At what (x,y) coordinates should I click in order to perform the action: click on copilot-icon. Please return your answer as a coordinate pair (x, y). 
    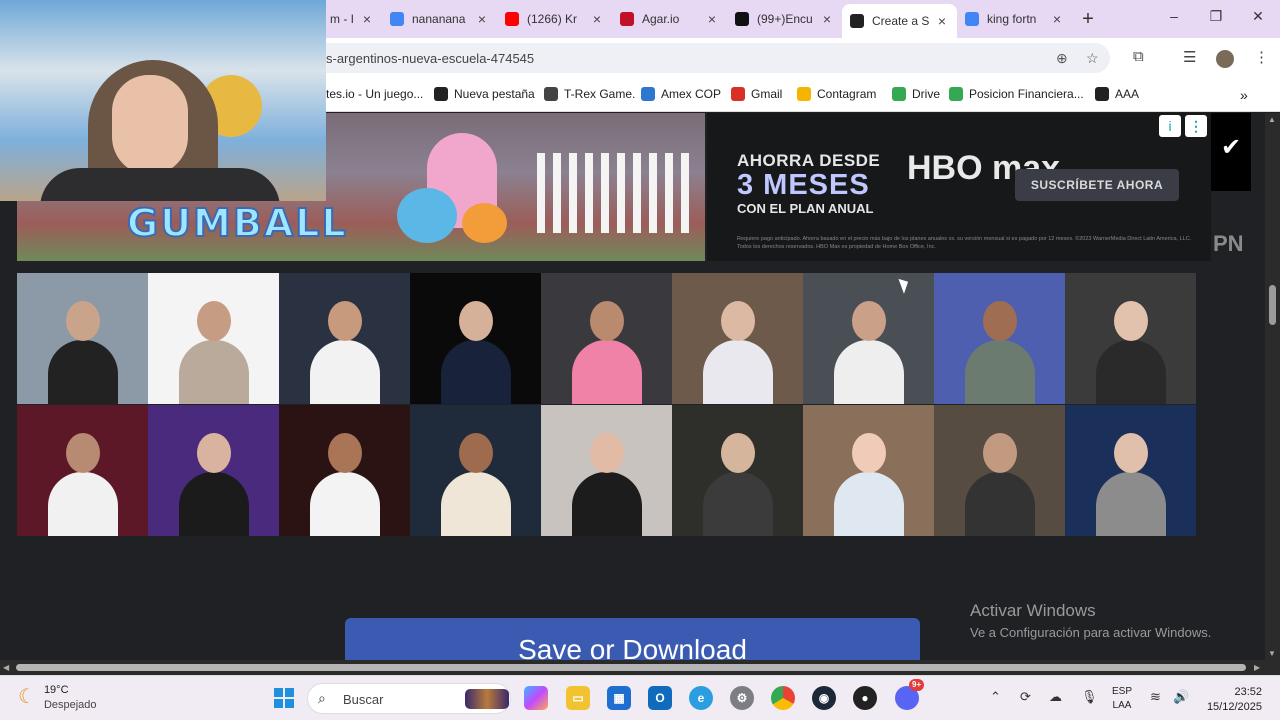
    Looking at the image, I should click on (536, 698).